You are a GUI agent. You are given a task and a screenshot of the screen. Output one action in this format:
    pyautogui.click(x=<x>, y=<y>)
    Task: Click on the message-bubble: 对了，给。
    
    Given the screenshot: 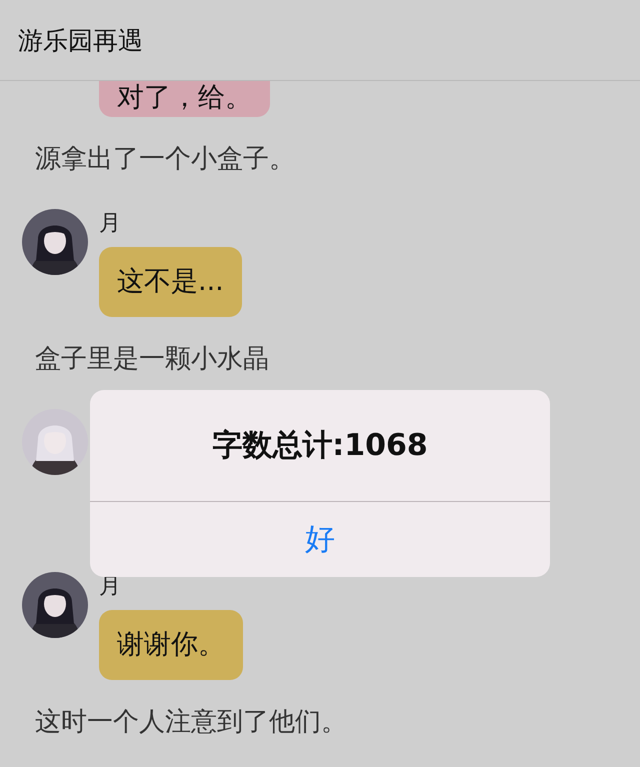 What is the action you would take?
    pyautogui.click(x=184, y=99)
    